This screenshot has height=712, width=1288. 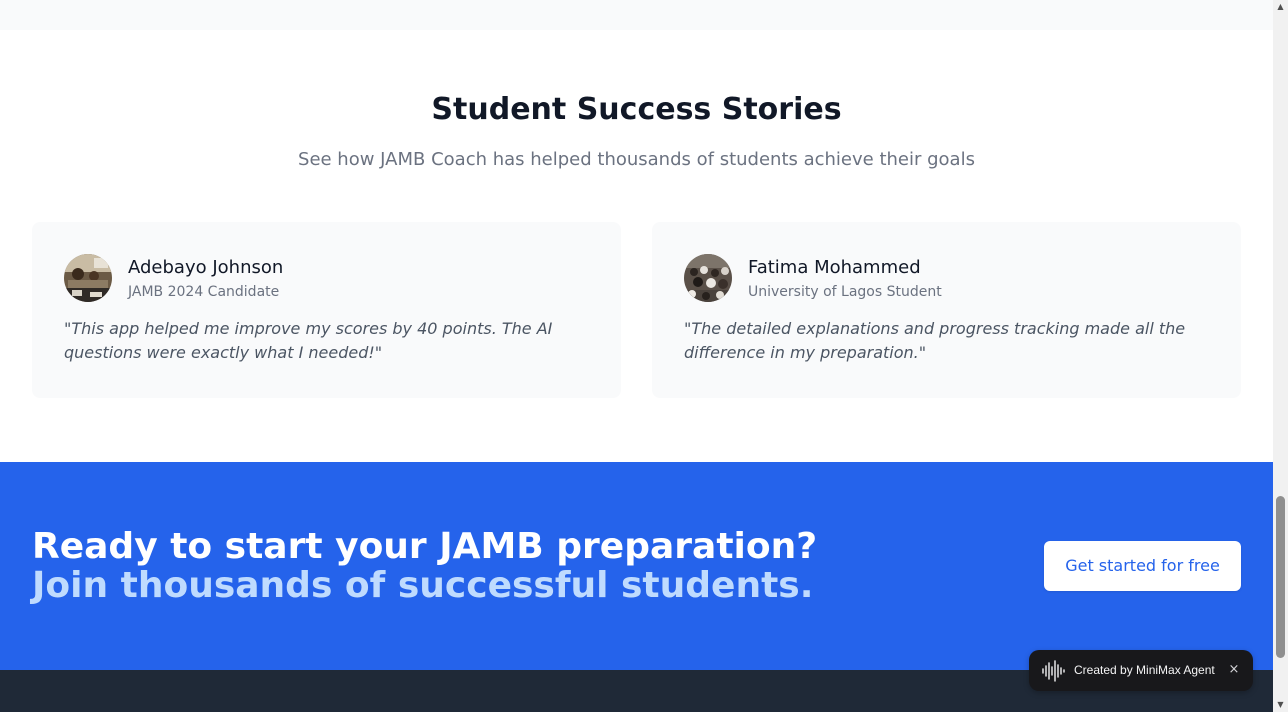 I want to click on scroll-up-arrow-icon: ▲, so click(x=1280, y=7).